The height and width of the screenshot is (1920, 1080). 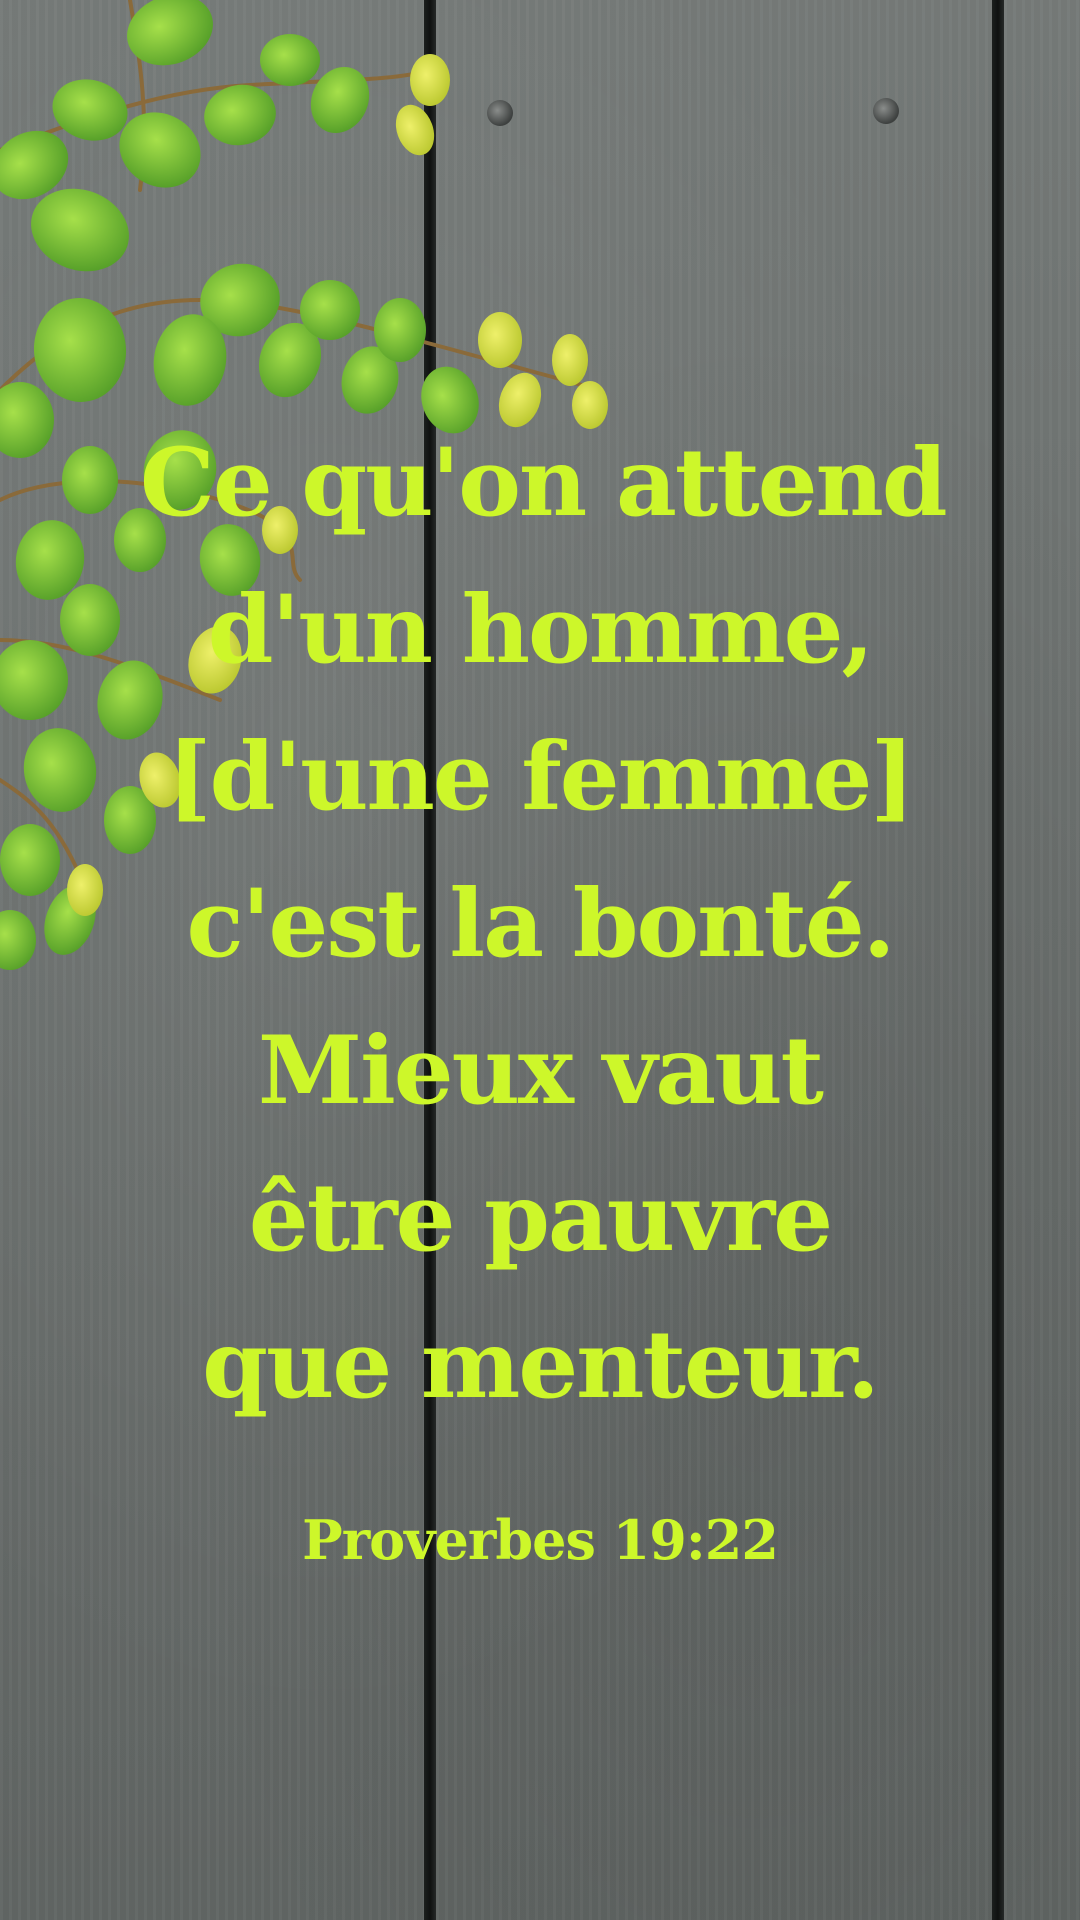 I want to click on nail-icon, so click(x=886, y=111).